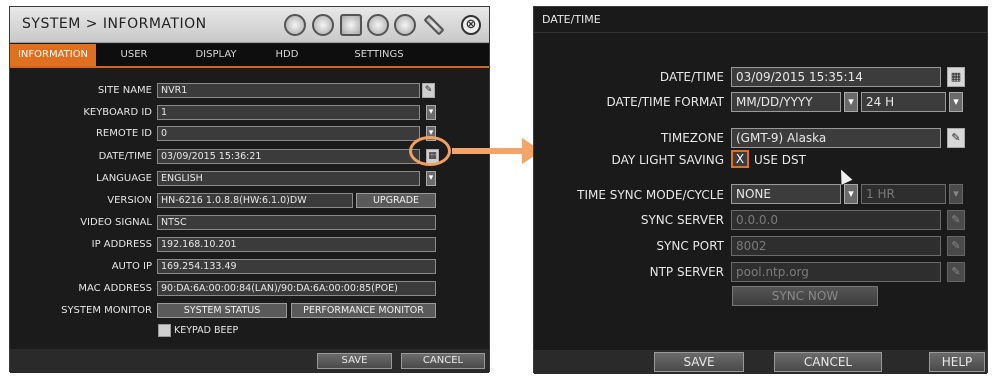 Image resolution: width=997 pixels, height=377 pixels. What do you see at coordinates (571, 19) in the screenshot?
I see `window-title: DATE/TIME` at bounding box center [571, 19].